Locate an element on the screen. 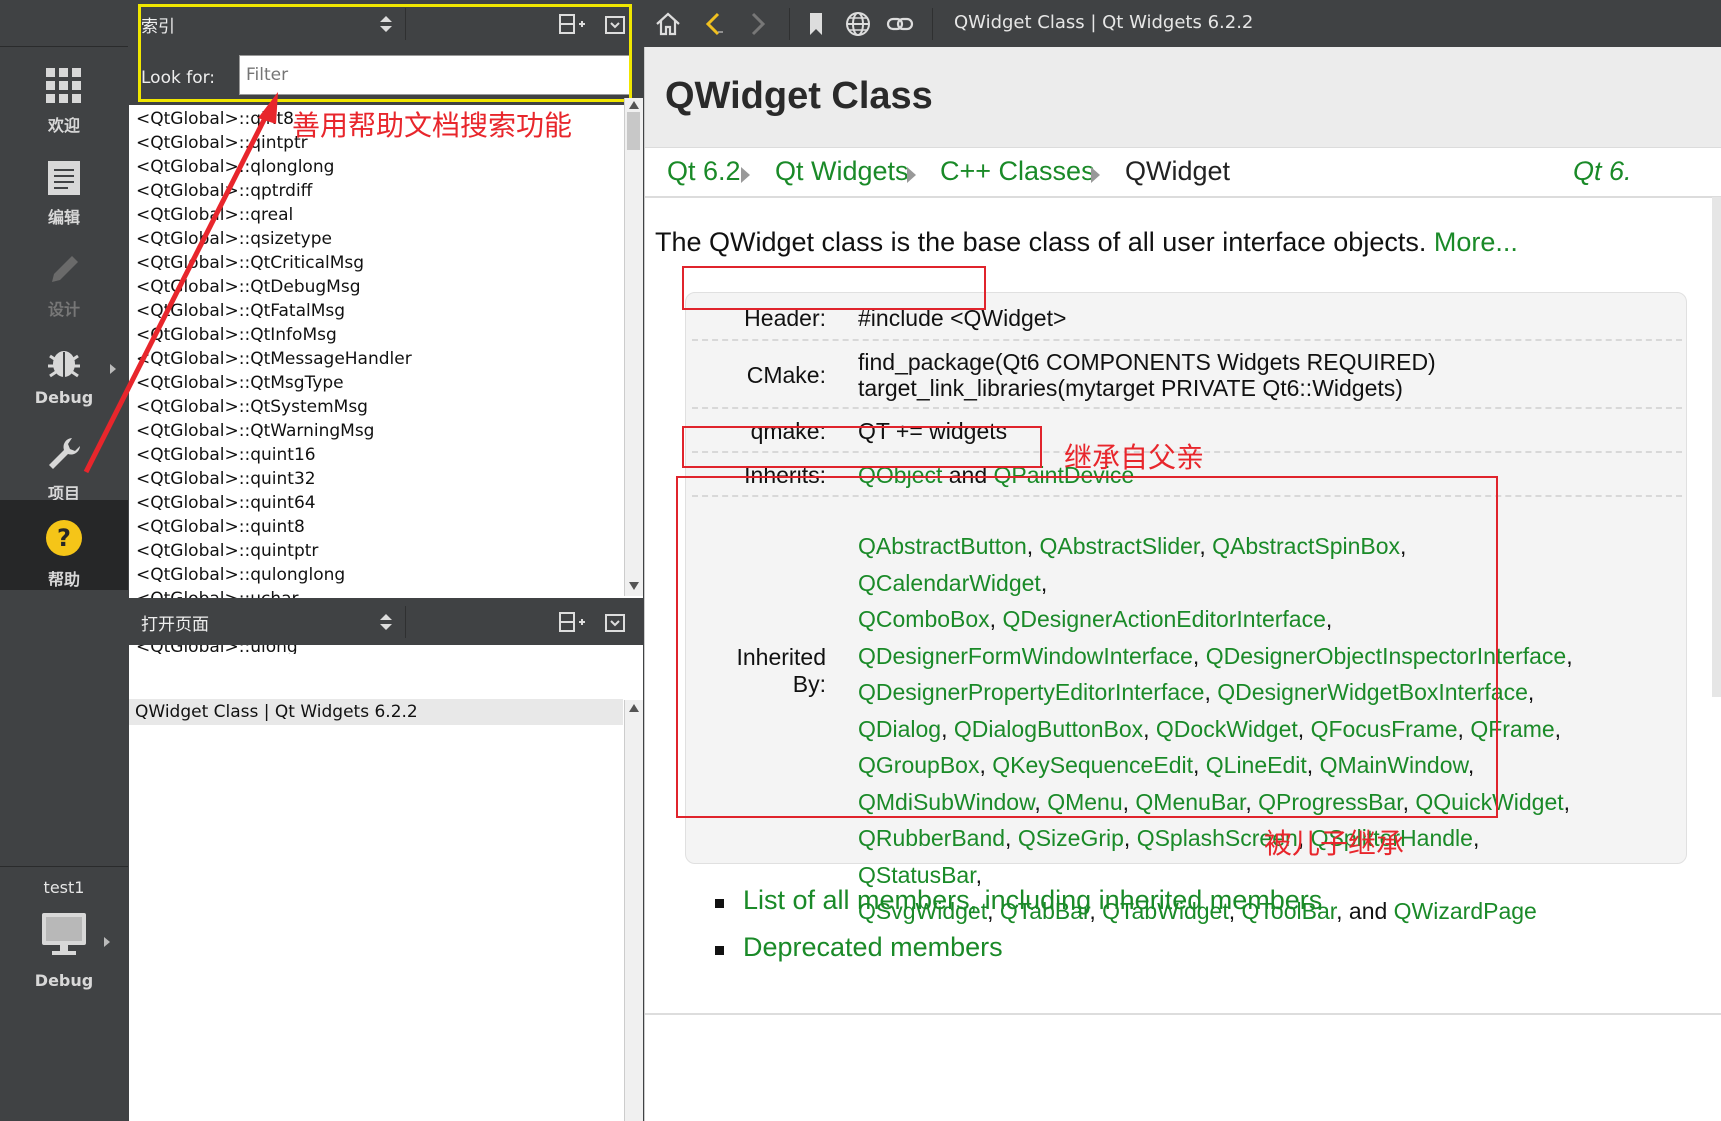 This screenshot has height=1121, width=1721. wrench-icon is located at coordinates (64, 453).